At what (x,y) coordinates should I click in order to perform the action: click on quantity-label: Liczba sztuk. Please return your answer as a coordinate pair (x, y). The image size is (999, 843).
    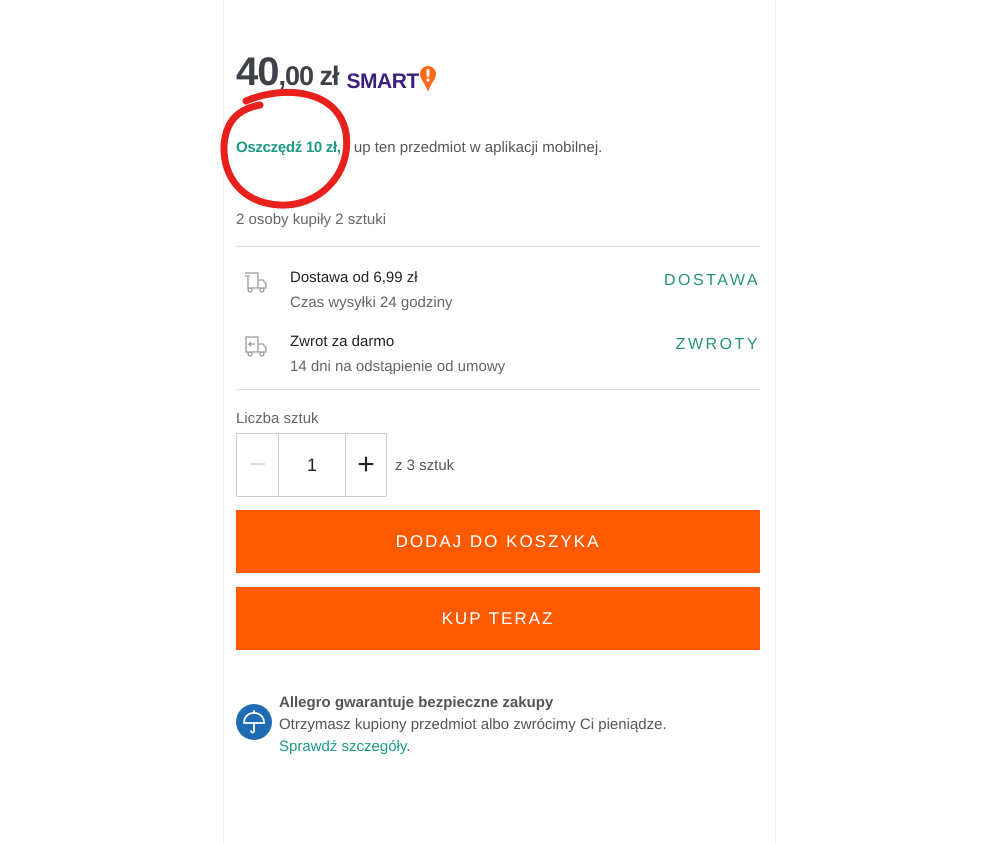
    Looking at the image, I should click on (278, 418).